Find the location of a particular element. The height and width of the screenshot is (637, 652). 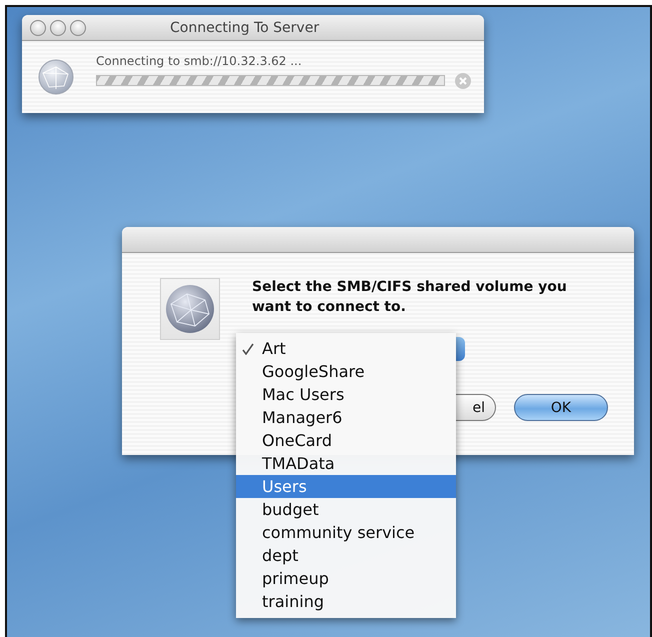

prompt-text: Select the SMB/CIFS shared volume you want to connect to. is located at coordinates (410, 297).